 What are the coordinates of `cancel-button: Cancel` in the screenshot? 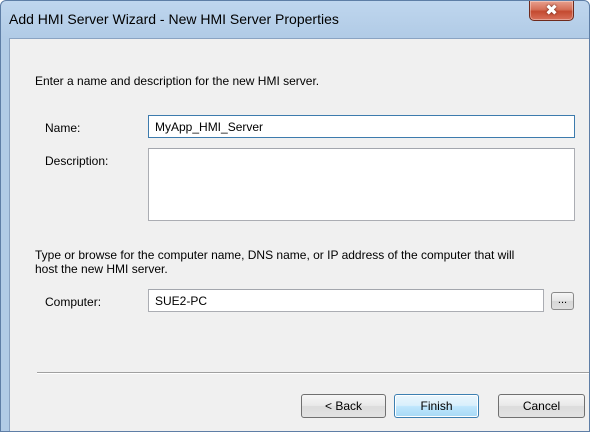 It's located at (541, 406).